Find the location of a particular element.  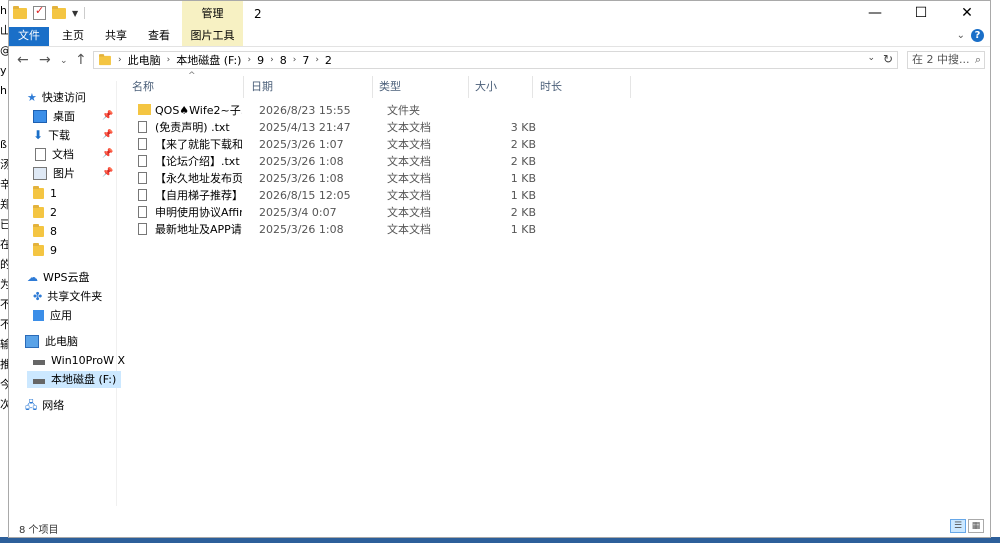

tab-view: 查看 is located at coordinates (159, 36).